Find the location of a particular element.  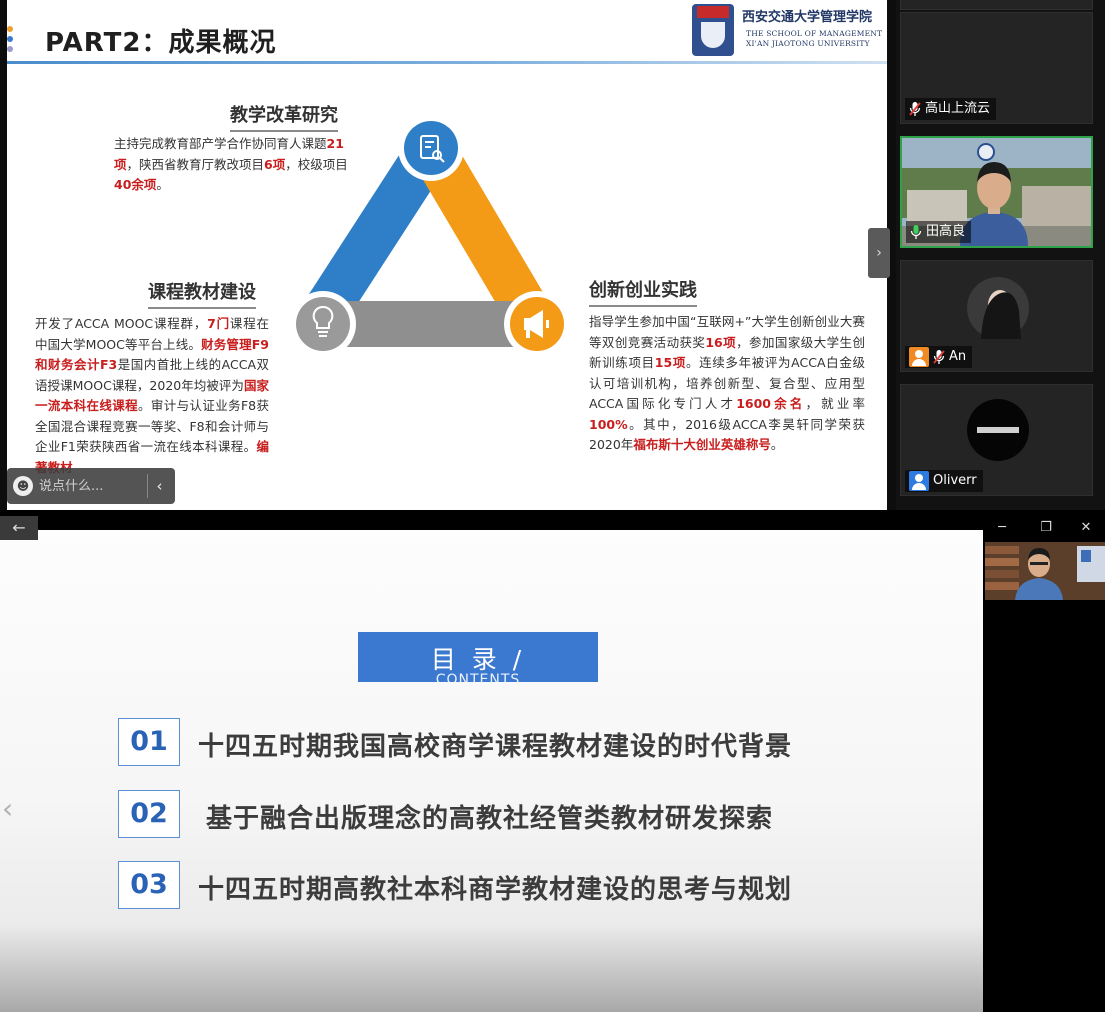

highlight-text: 40余项 is located at coordinates (135, 184).